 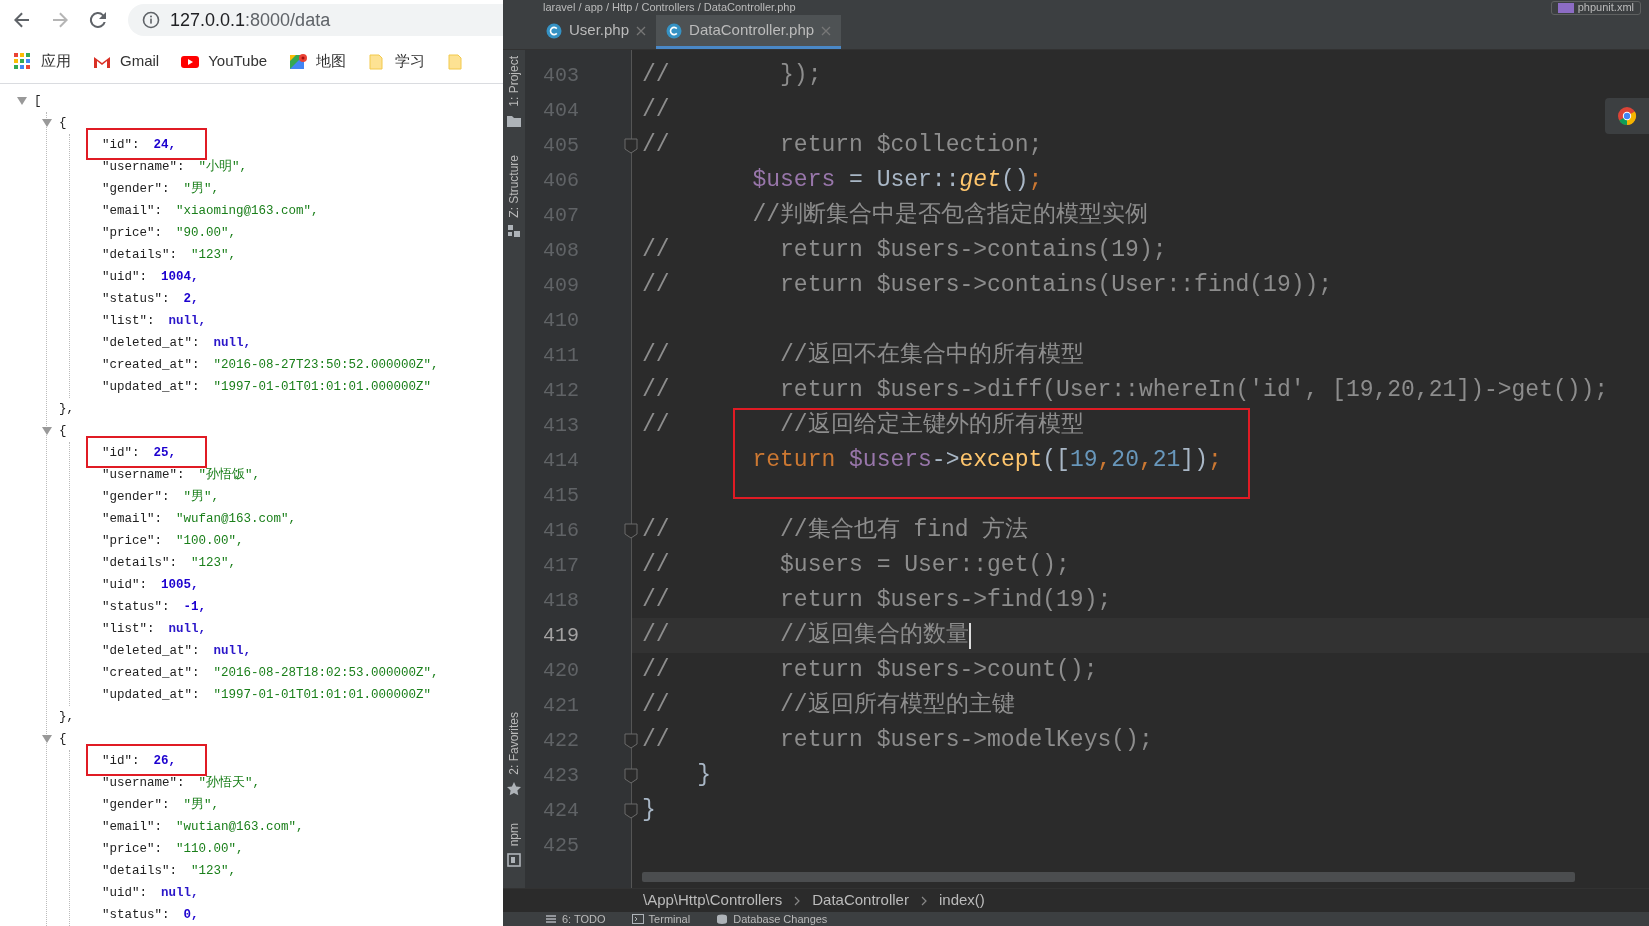 What do you see at coordinates (904, 250) in the screenshot?
I see `code-text: // return $users->contains(19);` at bounding box center [904, 250].